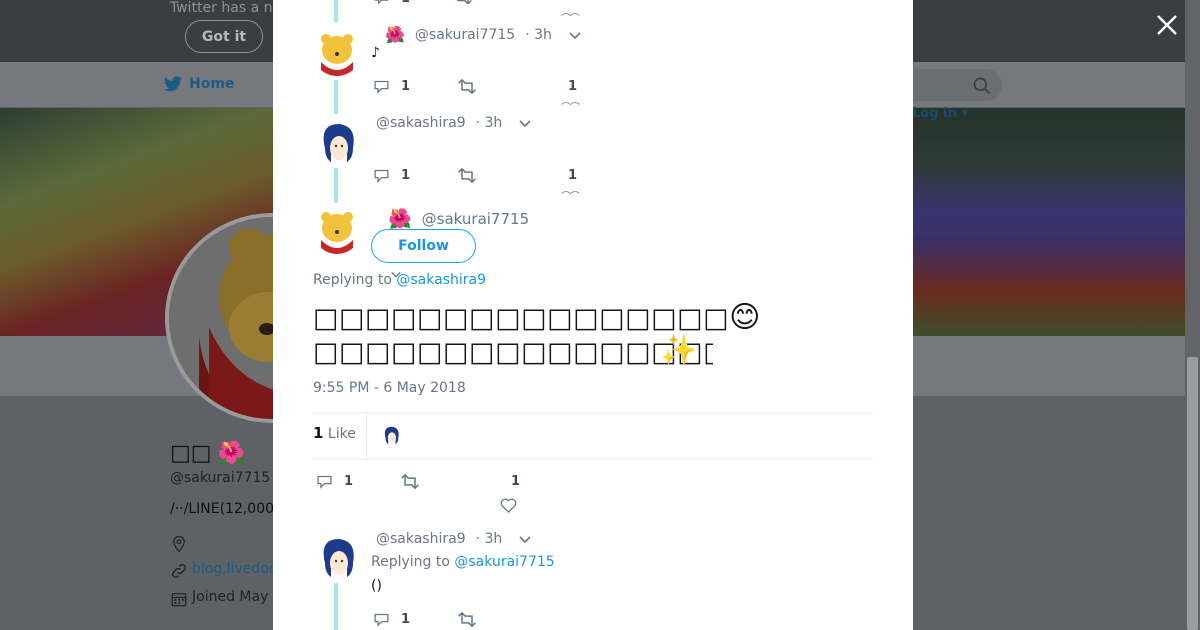  Describe the element at coordinates (1049, 222) in the screenshot. I see `header-image-right` at that location.